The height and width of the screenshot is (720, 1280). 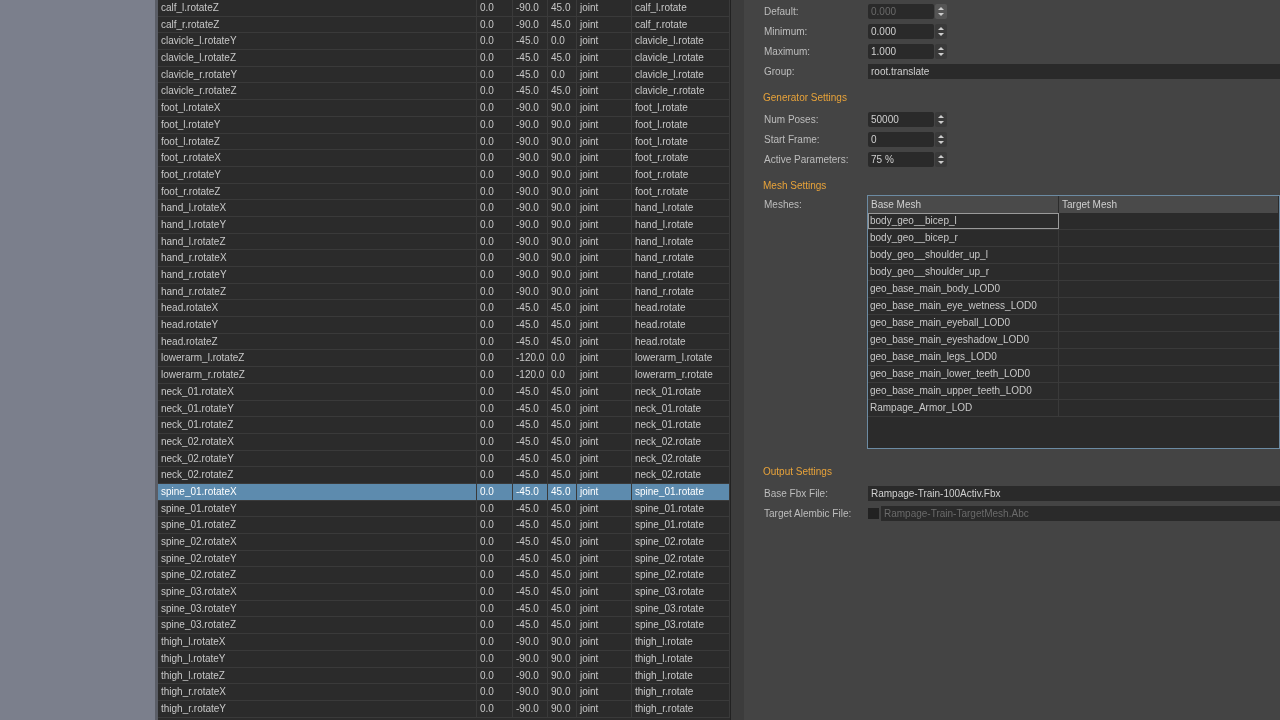 I want to click on table-cell: geo_base_main_eye_wetness_LOD0, so click(x=963, y=306).